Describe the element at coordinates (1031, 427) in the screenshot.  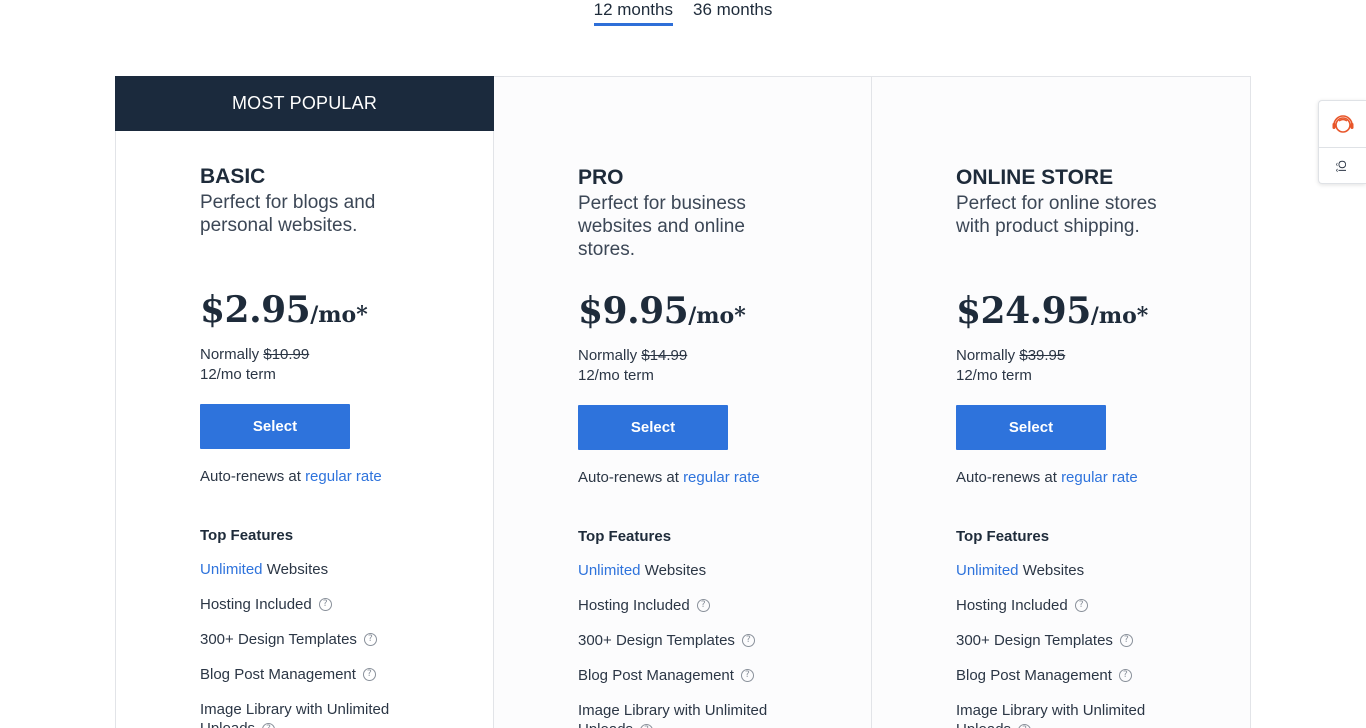
I see `select-online-store-button: Select` at that location.